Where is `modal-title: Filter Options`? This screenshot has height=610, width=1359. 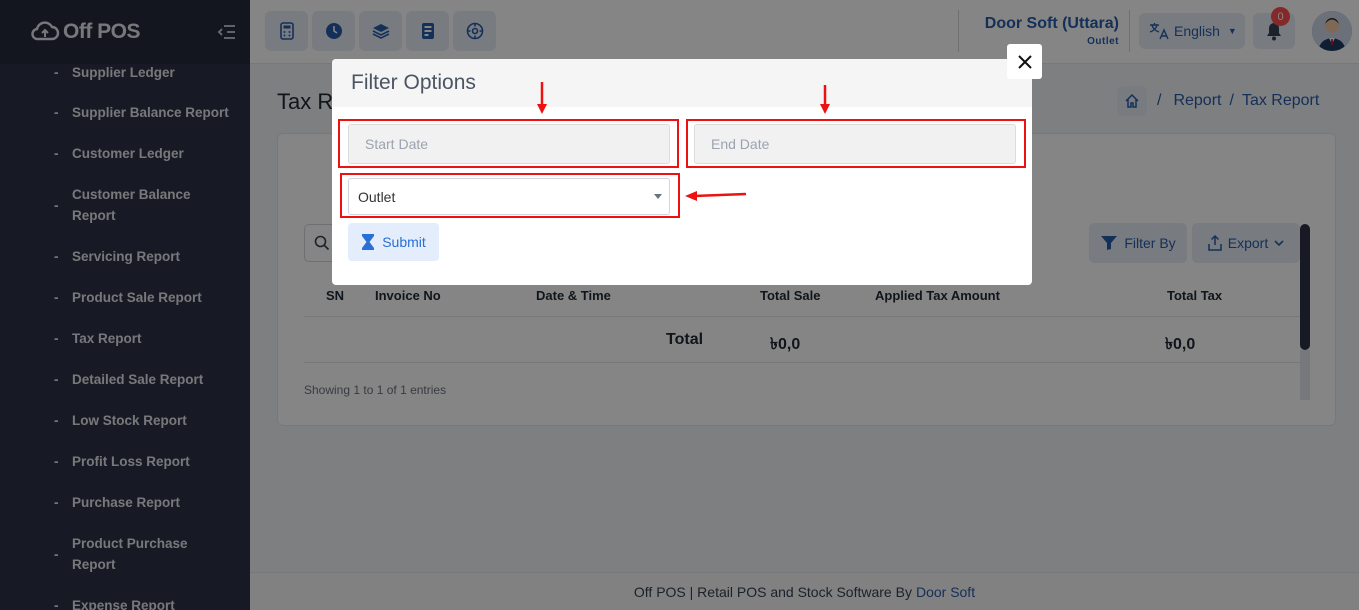
modal-title: Filter Options is located at coordinates (413, 82).